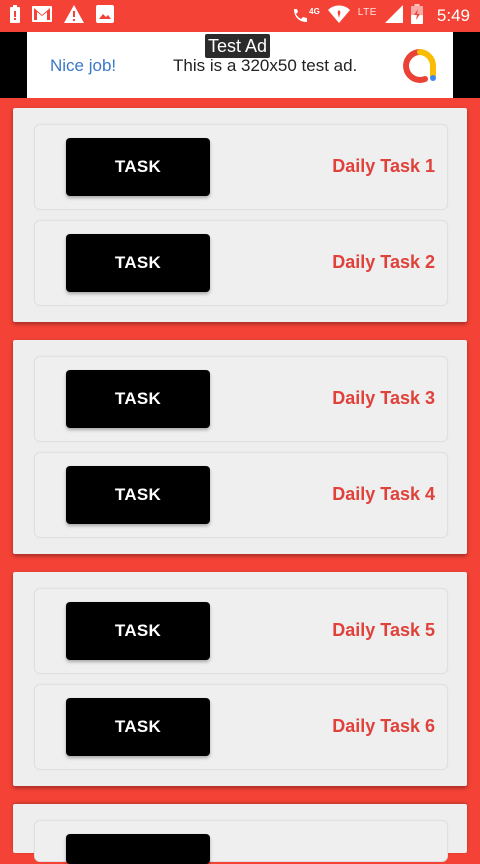  What do you see at coordinates (383, 166) in the screenshot?
I see `task-label: Daily Task 1` at bounding box center [383, 166].